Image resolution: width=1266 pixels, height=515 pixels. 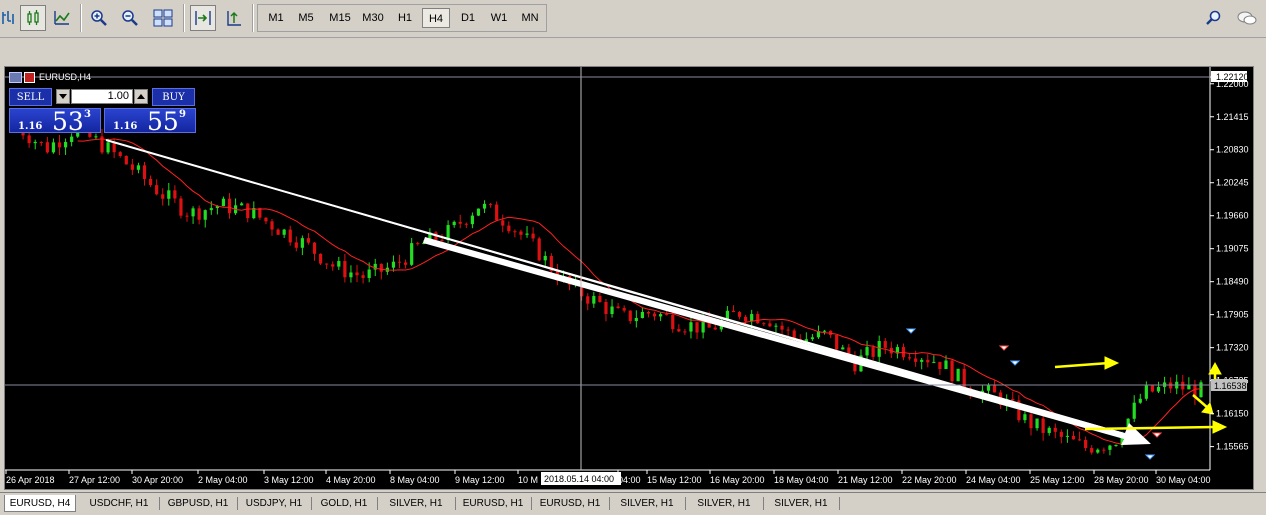 What do you see at coordinates (276, 18) in the screenshot?
I see `tf-m1: M1` at bounding box center [276, 18].